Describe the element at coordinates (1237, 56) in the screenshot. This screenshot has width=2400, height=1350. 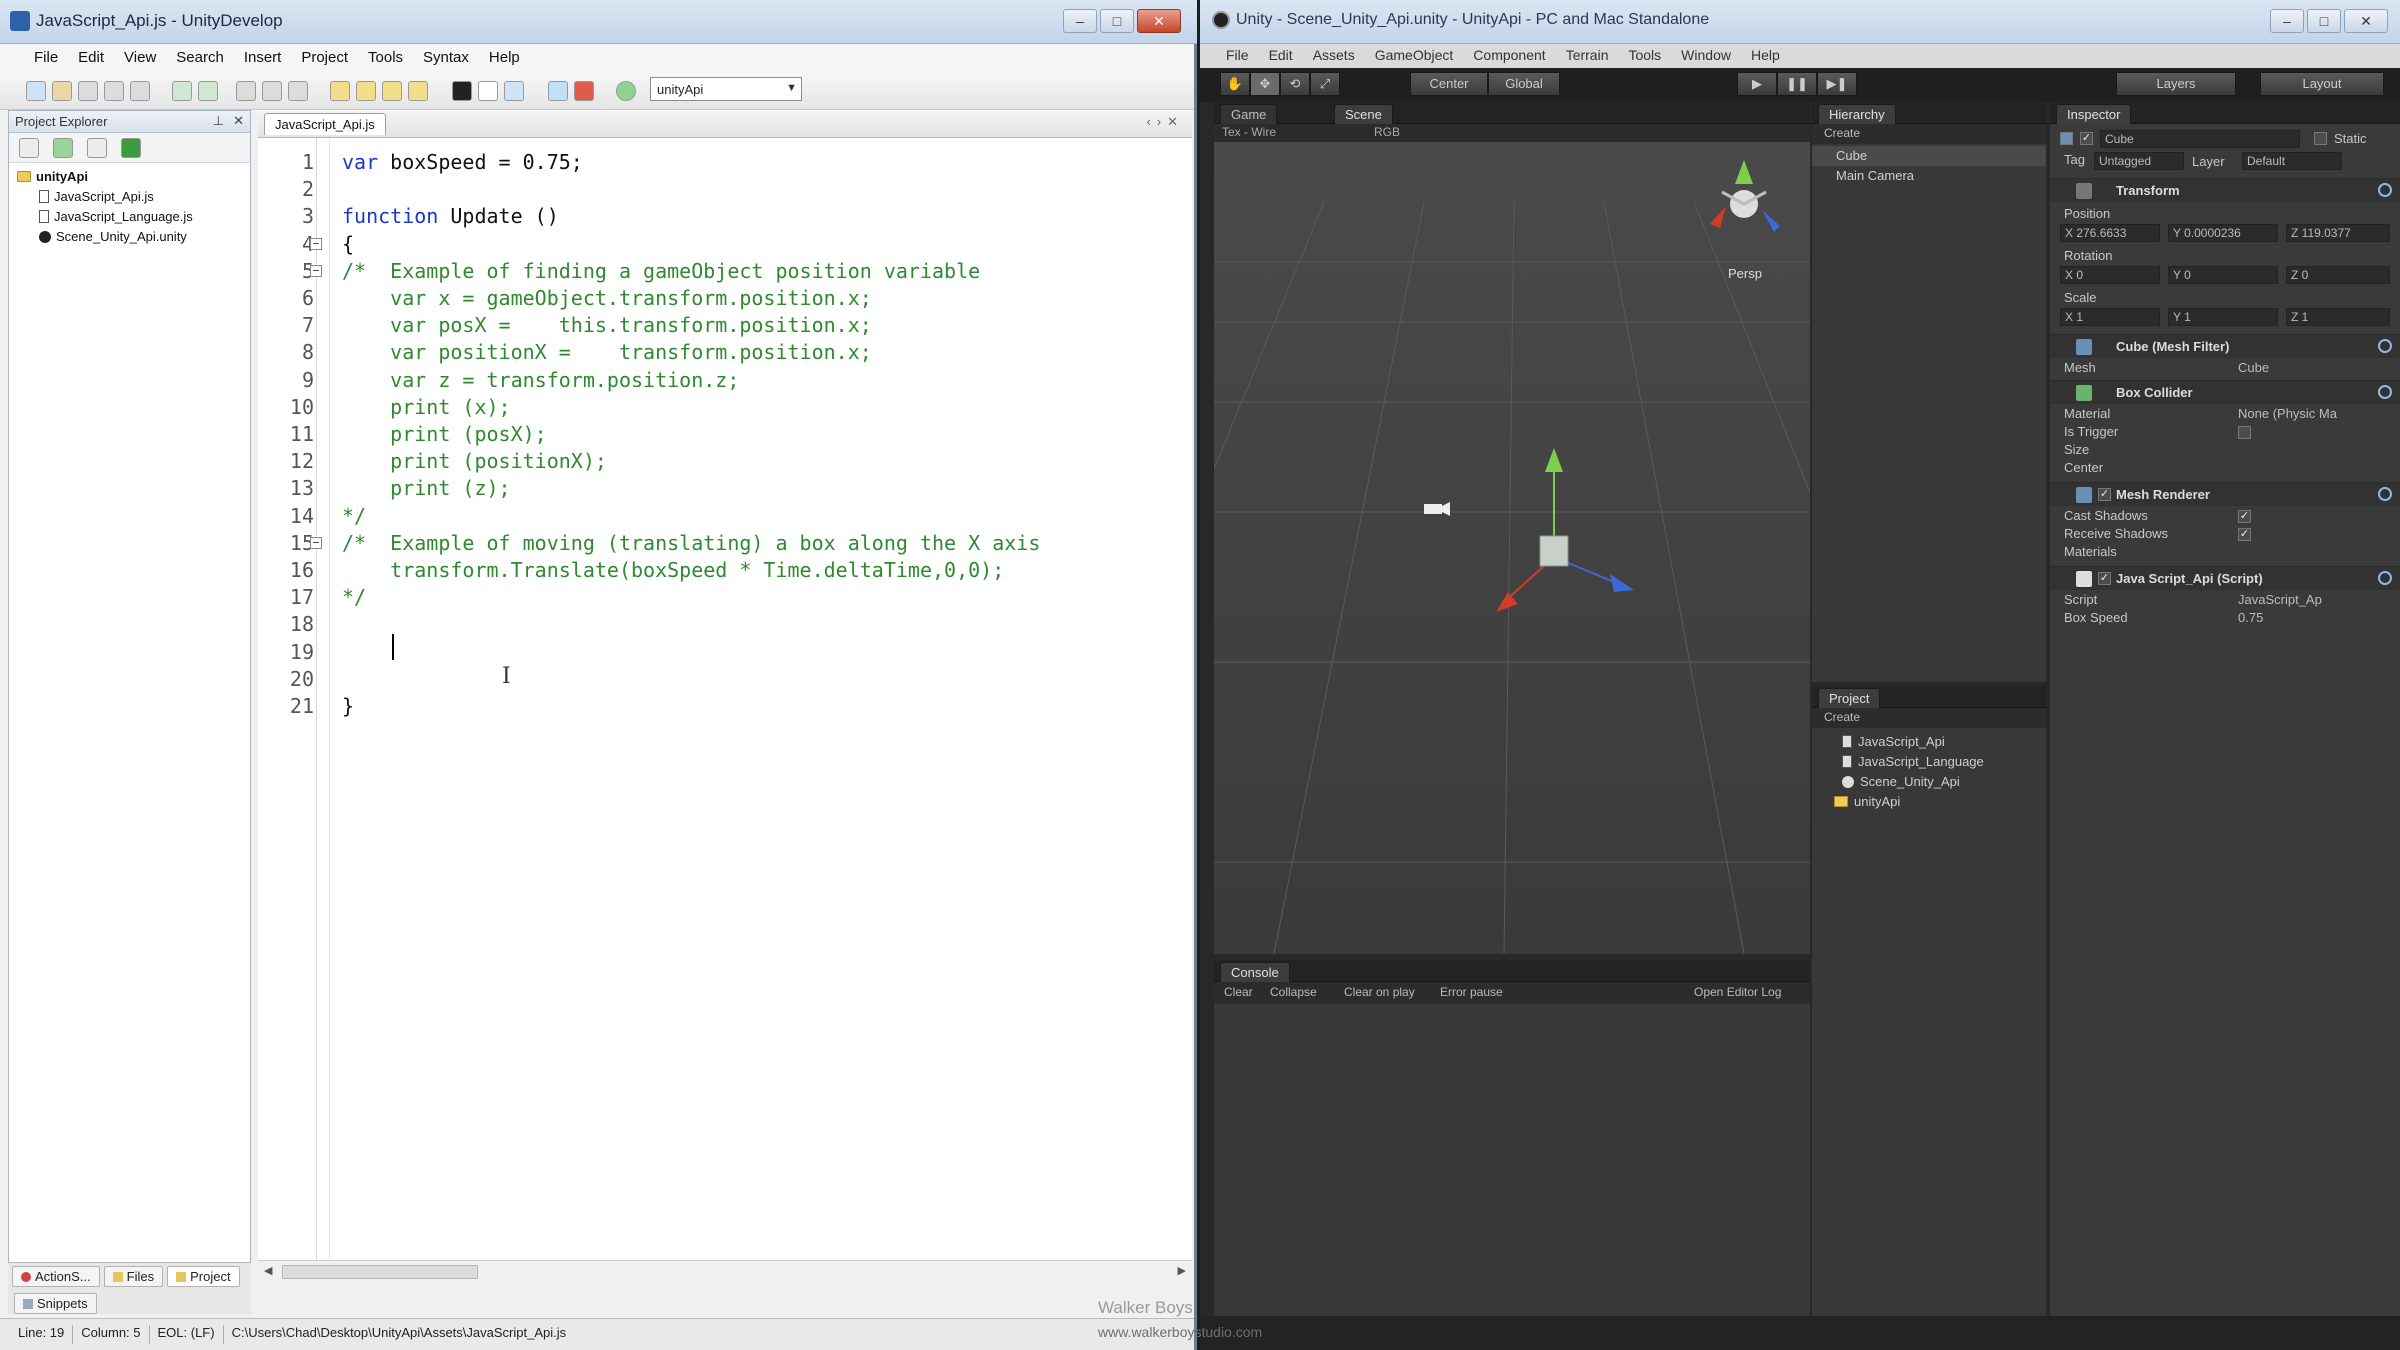
I see `unity-menu-file: File` at that location.